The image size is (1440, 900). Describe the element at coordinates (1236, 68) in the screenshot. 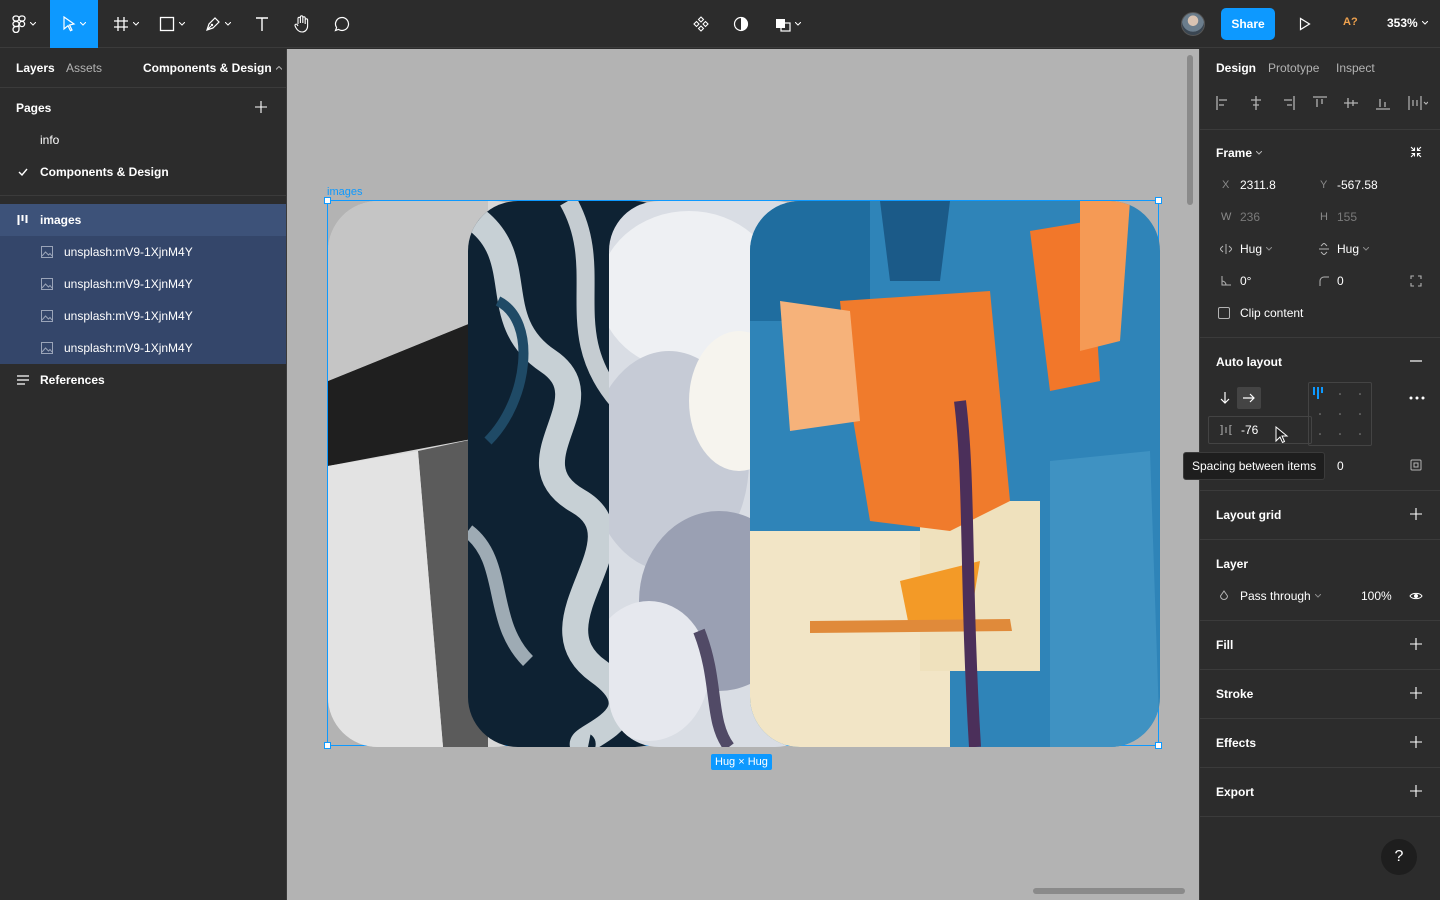

I see `tab-design: Design` at that location.